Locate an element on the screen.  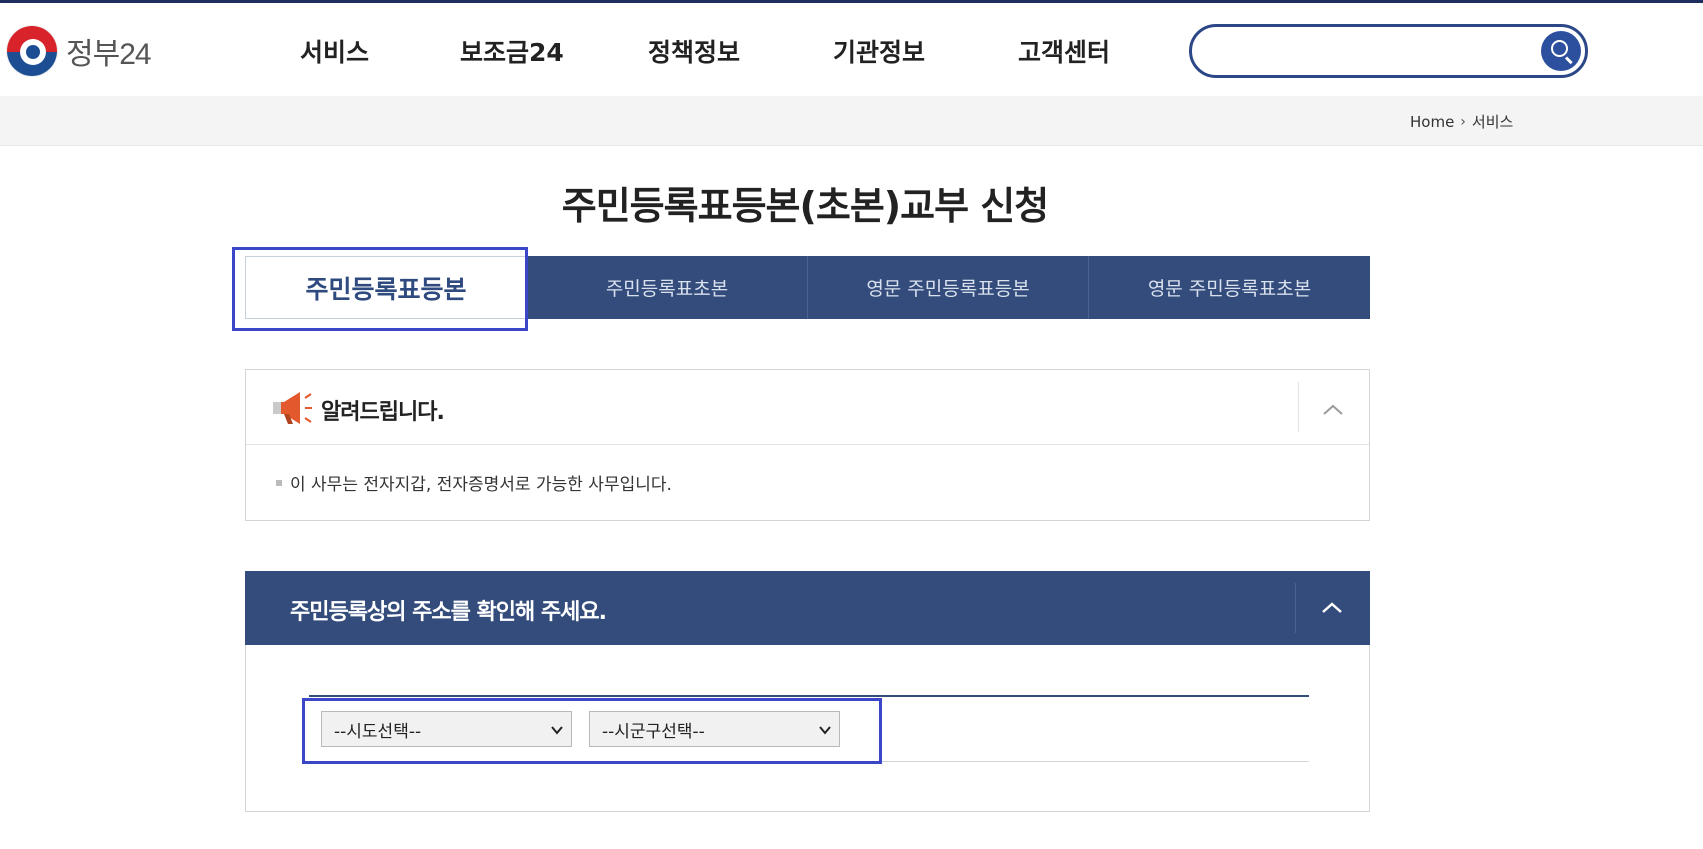
tab-english-resident-register-copy: 영문 주민등록표등본 is located at coordinates (948, 287).